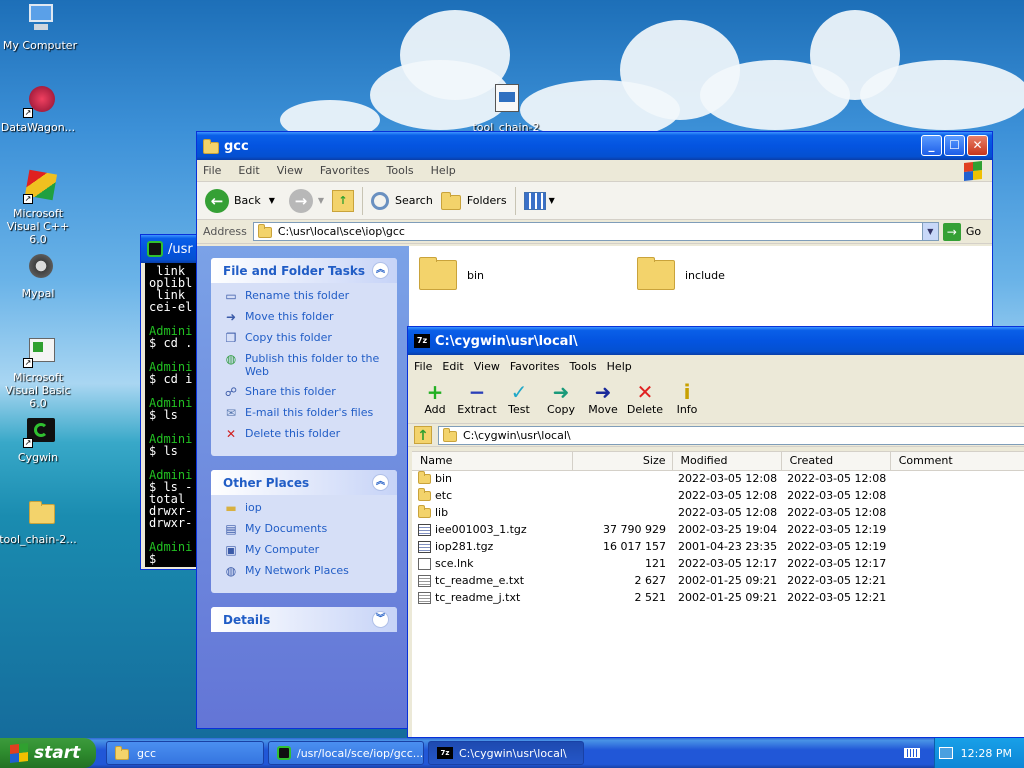 This screenshot has height=768, width=1024. I want to click on explorer-title-bar: gcc _ ☐ ✕, so click(594, 146).